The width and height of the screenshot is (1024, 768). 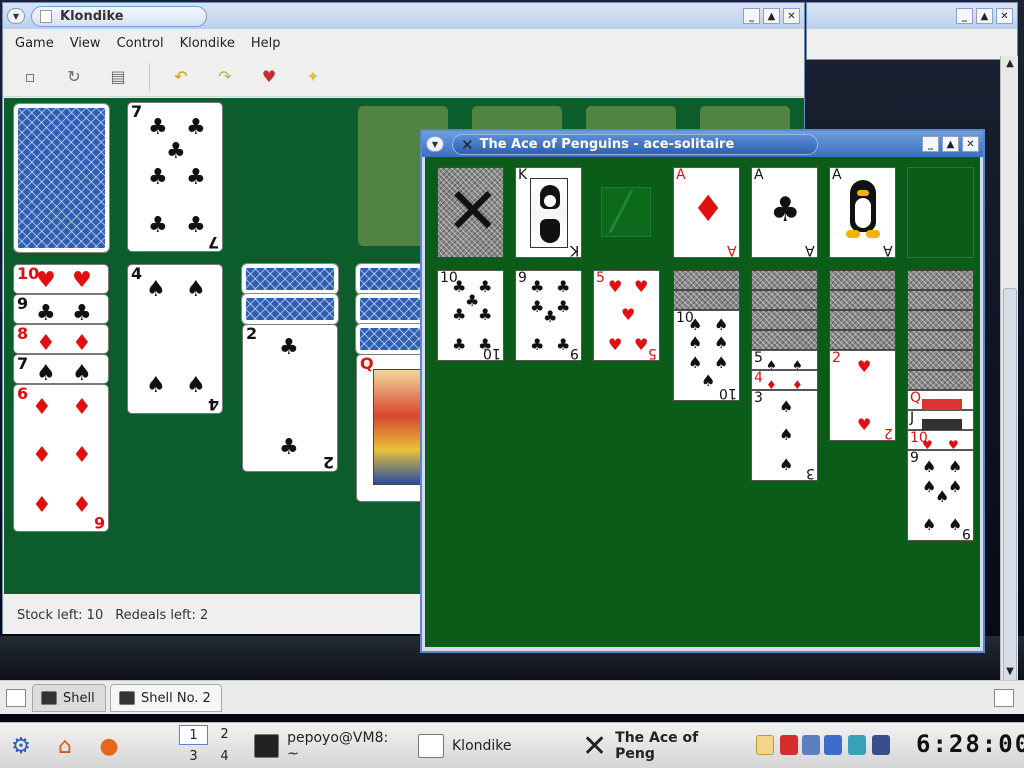 I want to click on hint-bulb-icon: ✦, so click(x=313, y=77).